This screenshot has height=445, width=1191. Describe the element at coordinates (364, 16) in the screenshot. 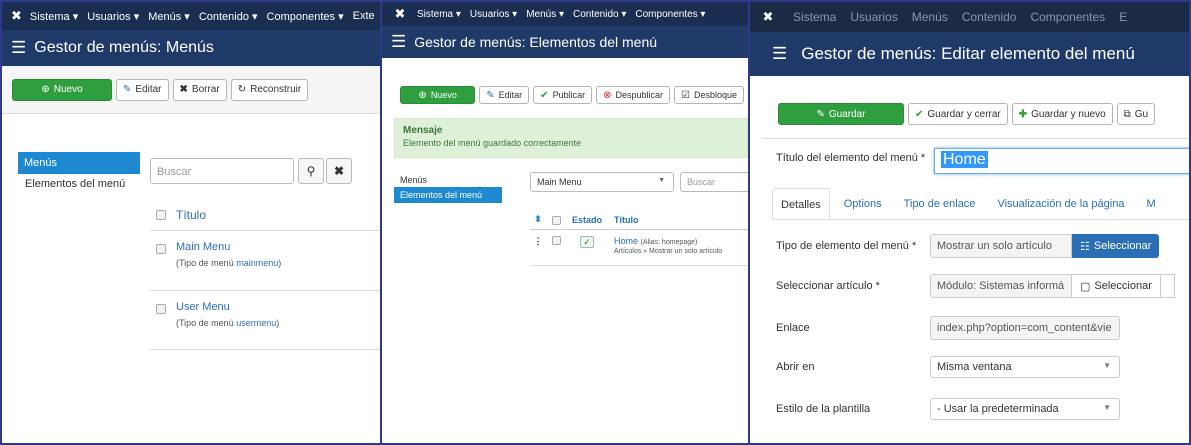

I see `nav-extensiones: Exte` at that location.